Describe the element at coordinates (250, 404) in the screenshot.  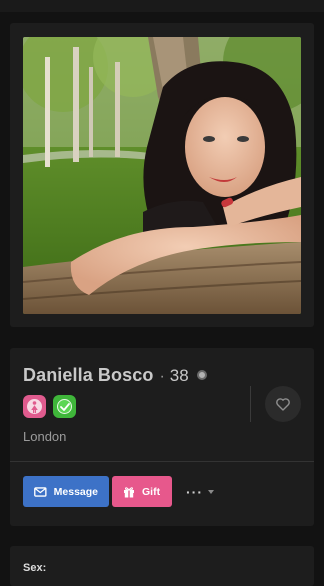
I see `vertical-divider` at that location.